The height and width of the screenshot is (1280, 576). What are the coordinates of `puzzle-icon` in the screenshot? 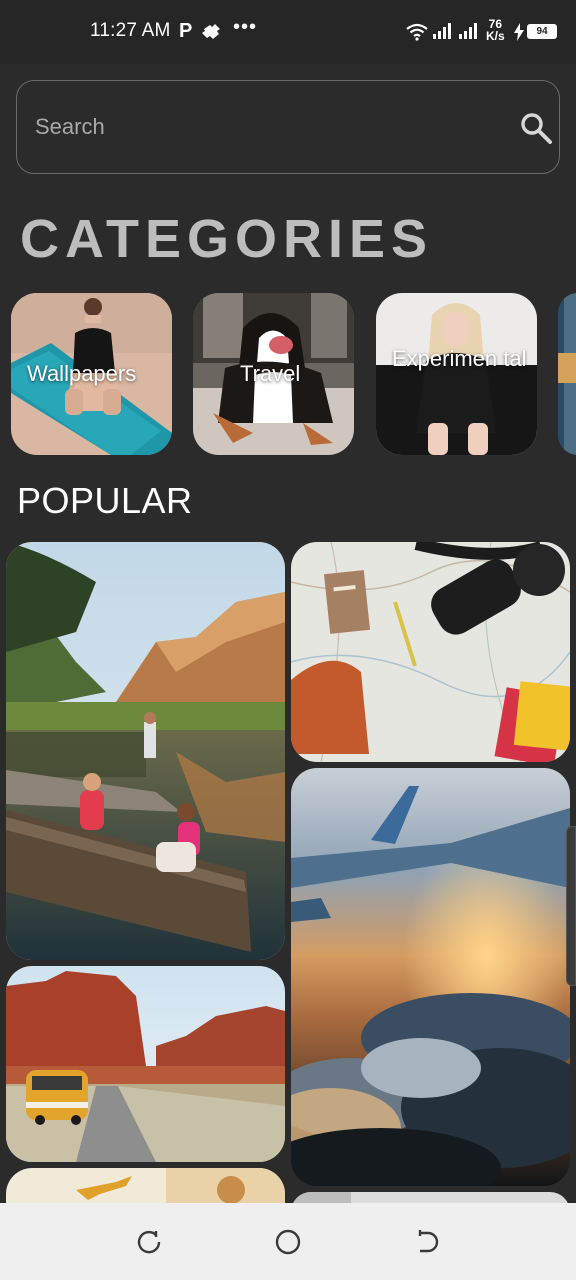 It's located at (211, 31).